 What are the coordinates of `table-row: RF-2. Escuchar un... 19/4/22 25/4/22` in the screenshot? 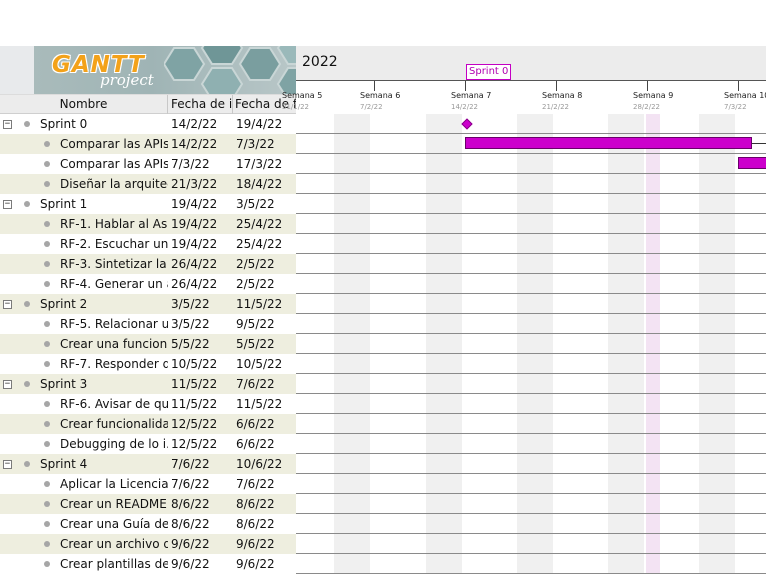 It's located at (148, 244).